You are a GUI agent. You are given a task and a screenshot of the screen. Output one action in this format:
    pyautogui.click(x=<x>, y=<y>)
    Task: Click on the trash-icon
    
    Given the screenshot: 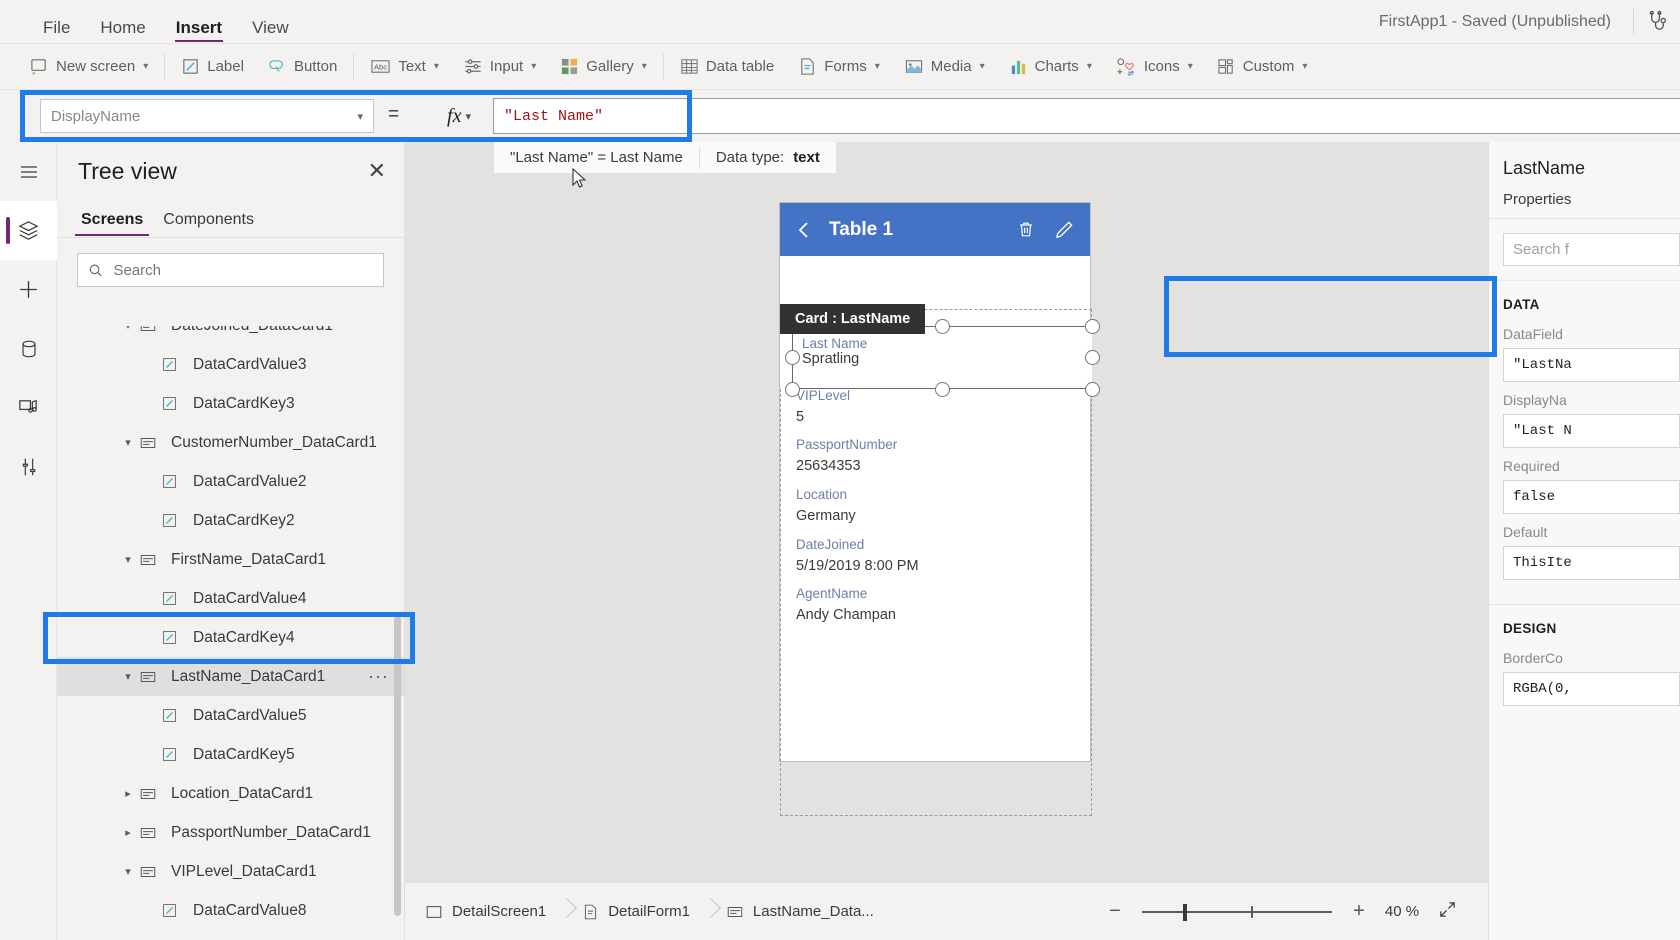 What is the action you would take?
    pyautogui.click(x=1026, y=229)
    